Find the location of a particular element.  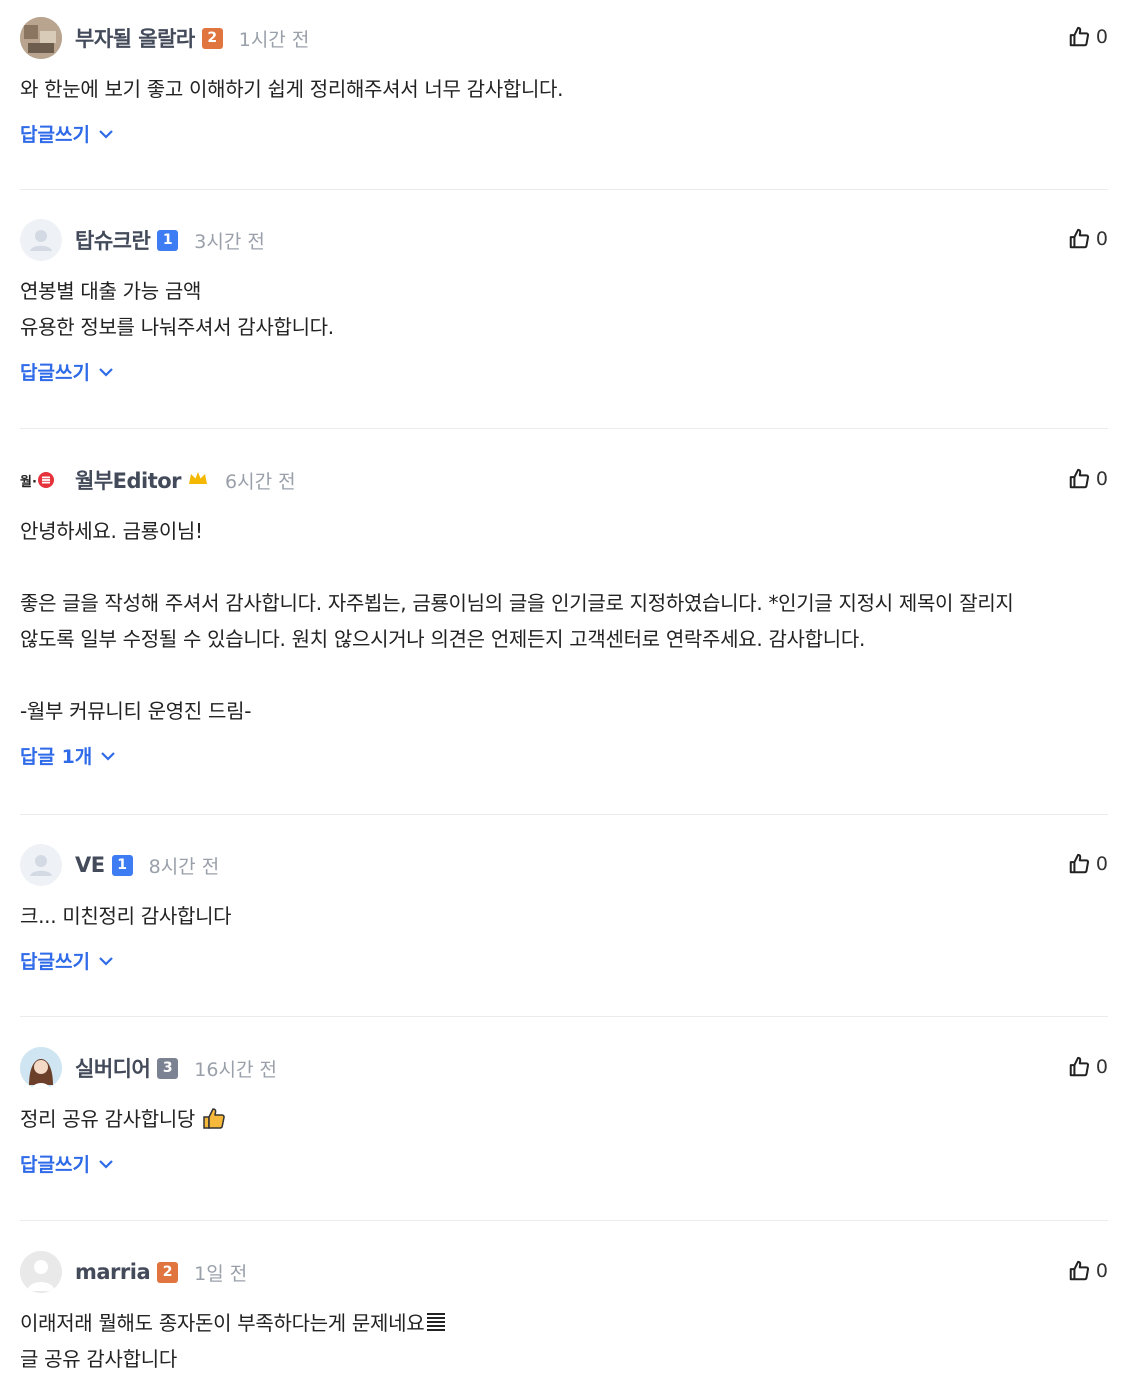

brand-mark-icon is located at coordinates (45, 480).